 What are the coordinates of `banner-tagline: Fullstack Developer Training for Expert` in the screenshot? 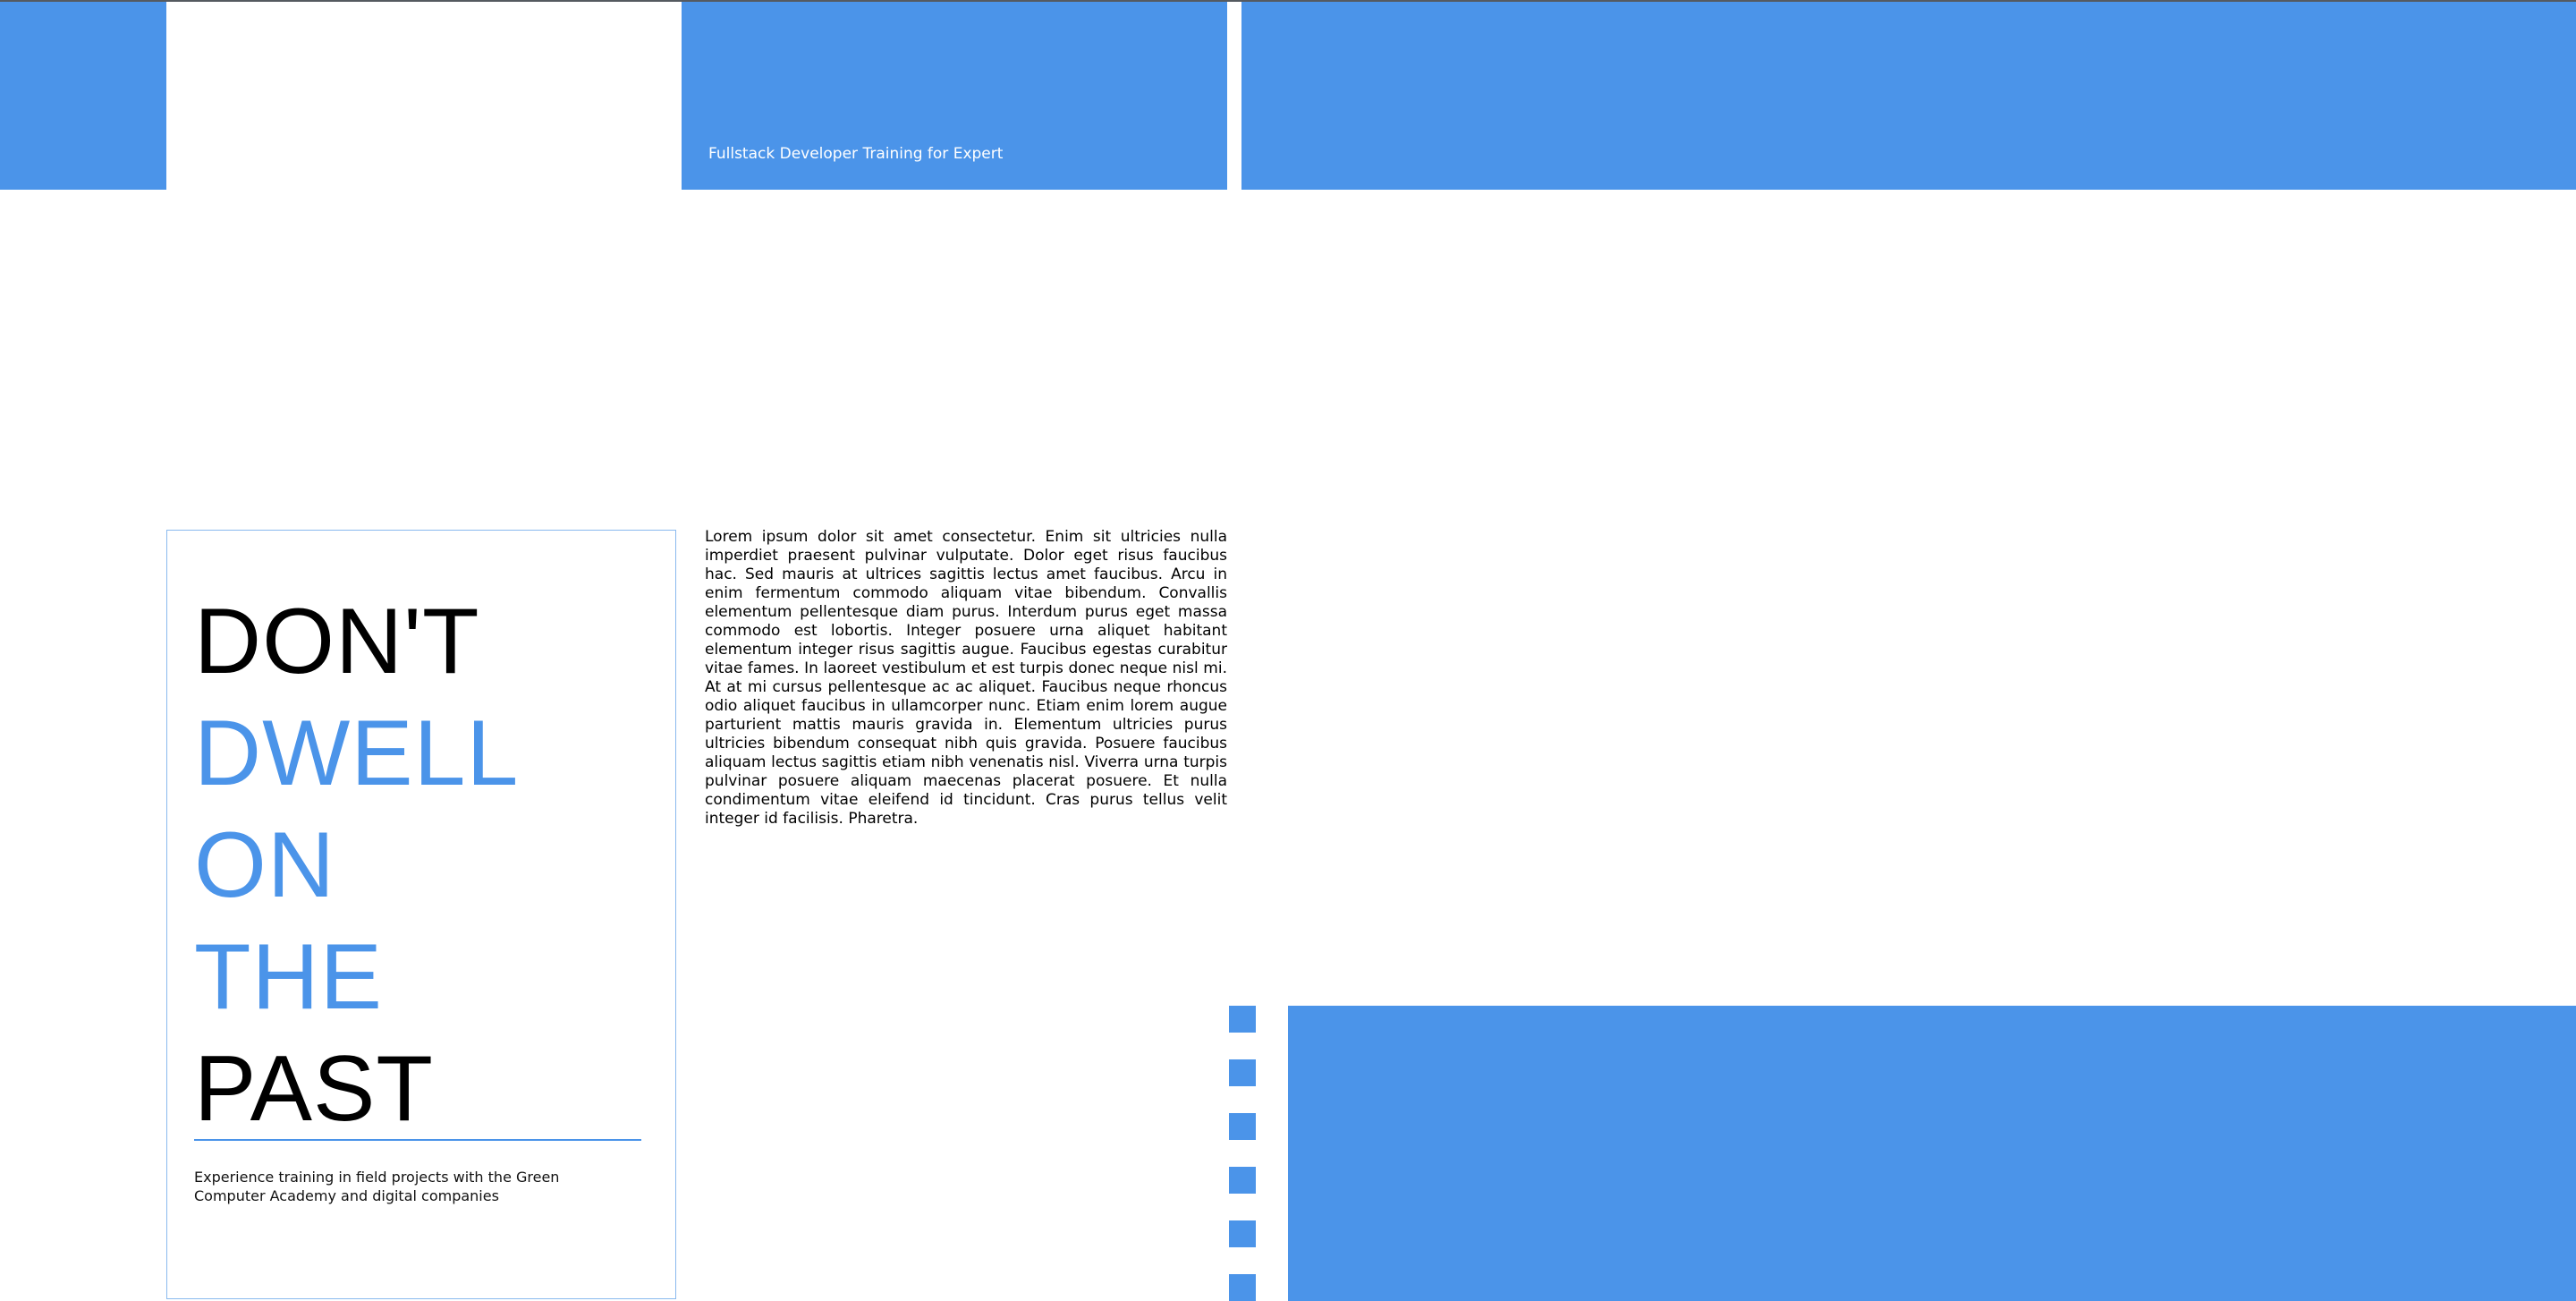 It's located at (856, 154).